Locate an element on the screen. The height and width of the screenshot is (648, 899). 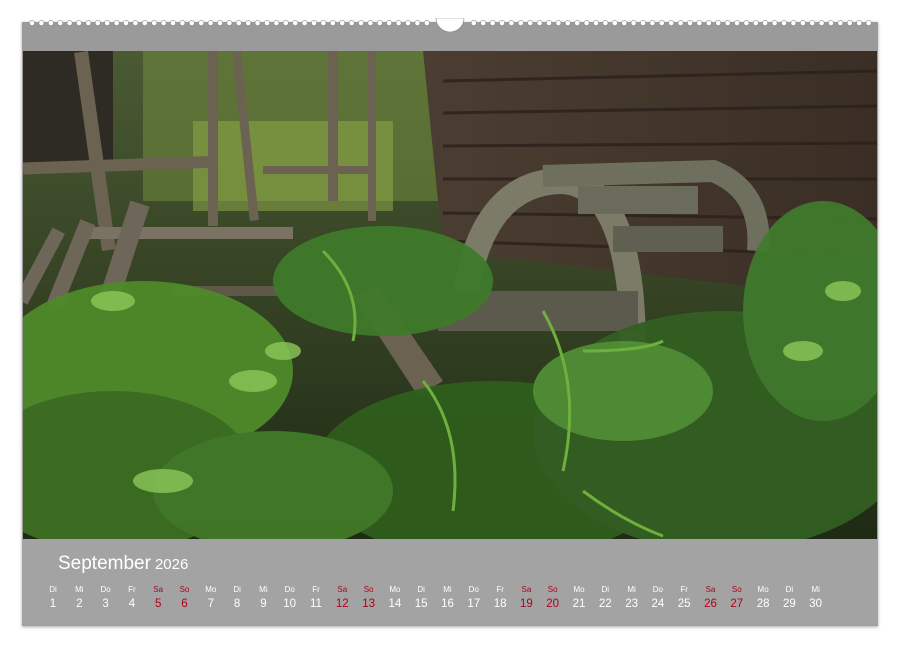
day-number: 26 is located at coordinates (710, 604).